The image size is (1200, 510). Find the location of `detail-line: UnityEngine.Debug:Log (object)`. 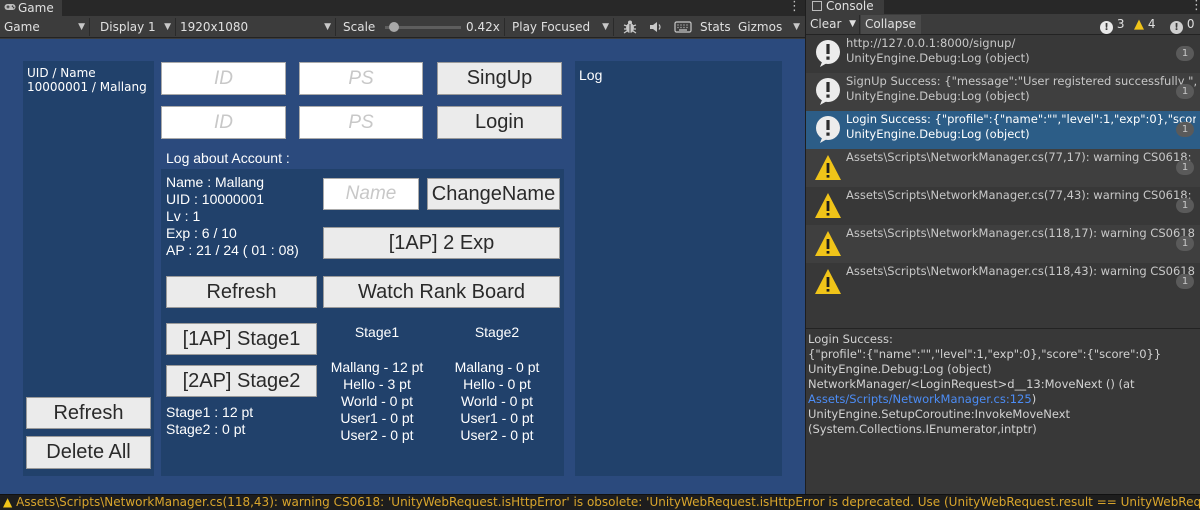

detail-line: UnityEngine.Debug:Log (object) is located at coordinates (900, 369).